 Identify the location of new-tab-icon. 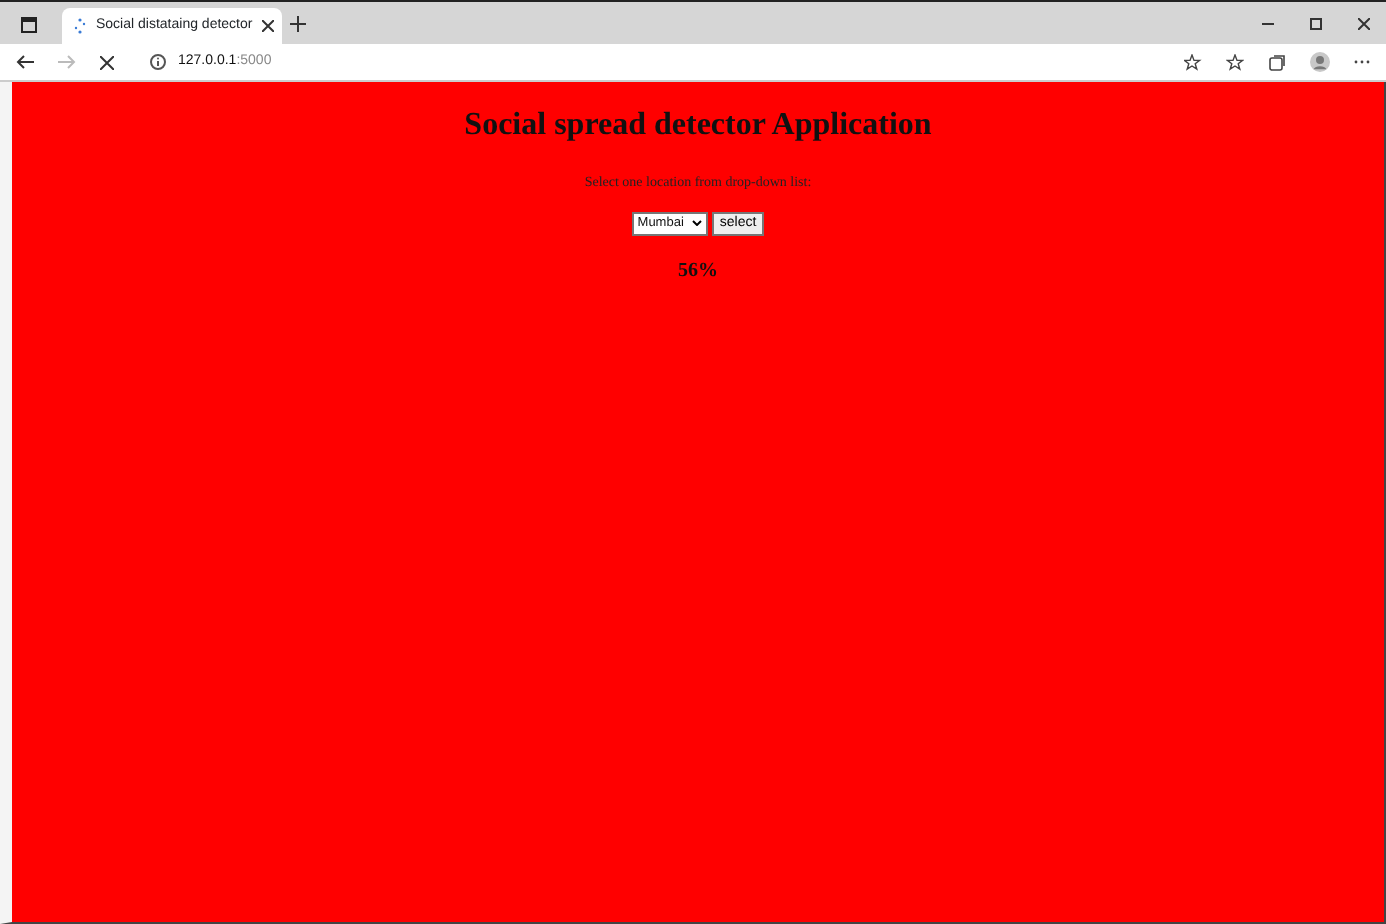
(298, 24).